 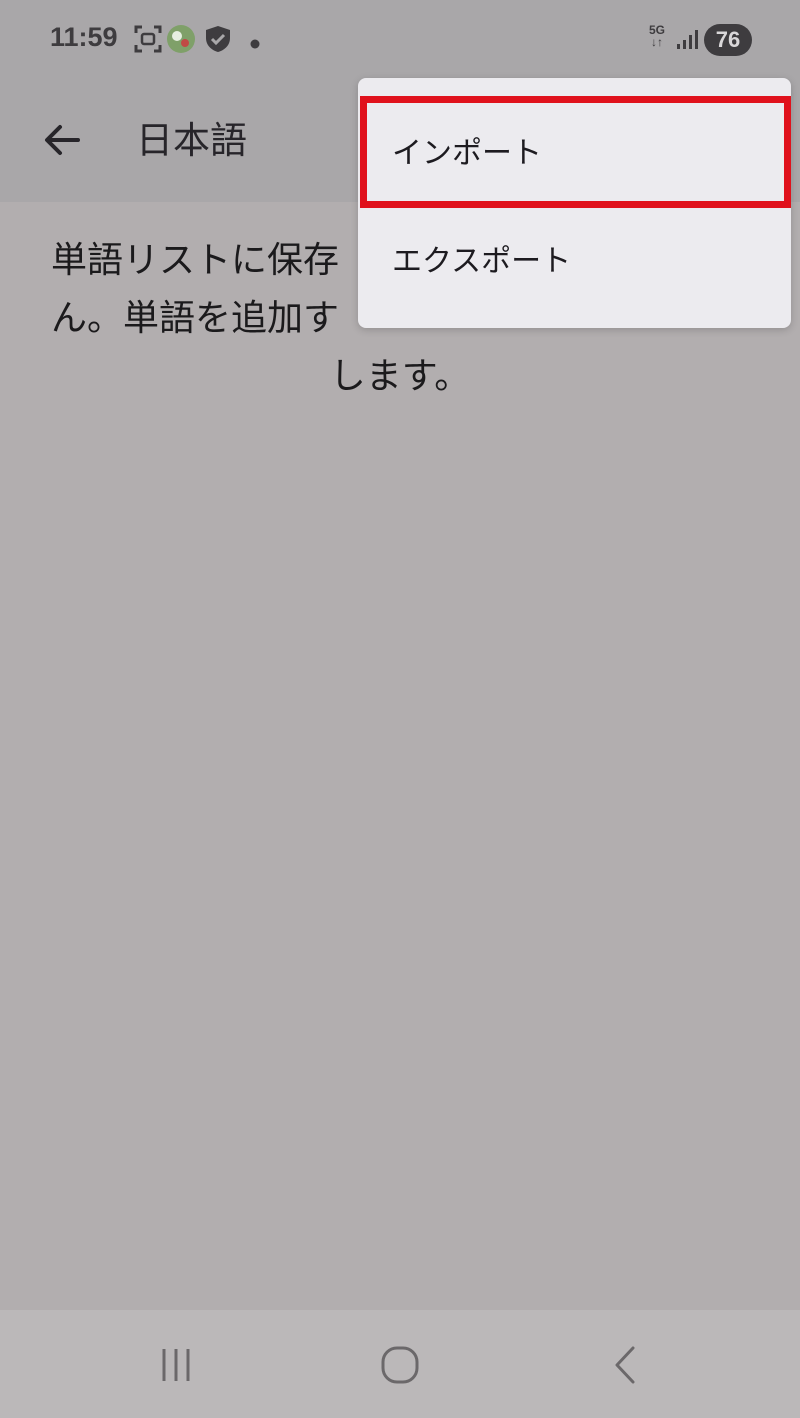 I want to click on status-time: 11:59, so click(x=84, y=37).